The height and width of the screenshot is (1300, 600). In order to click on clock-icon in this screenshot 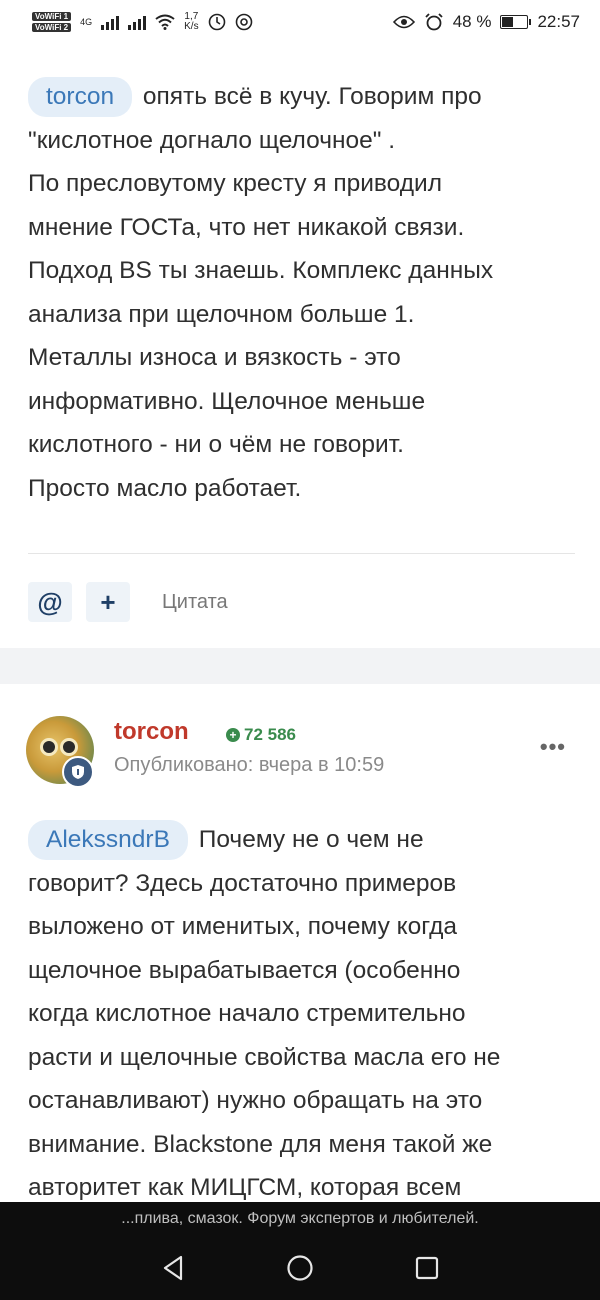, I will do `click(216, 22)`.